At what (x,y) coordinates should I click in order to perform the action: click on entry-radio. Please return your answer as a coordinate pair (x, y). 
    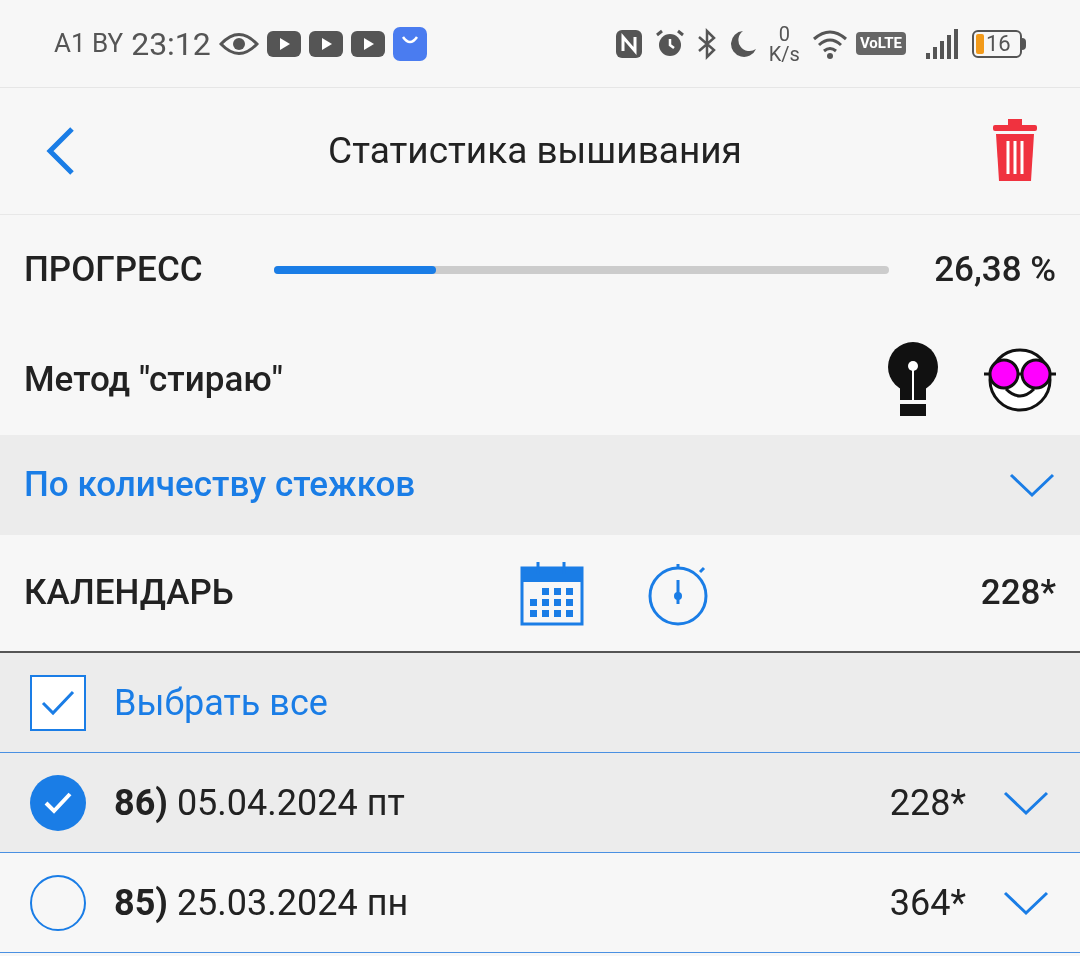
    Looking at the image, I should click on (58, 902).